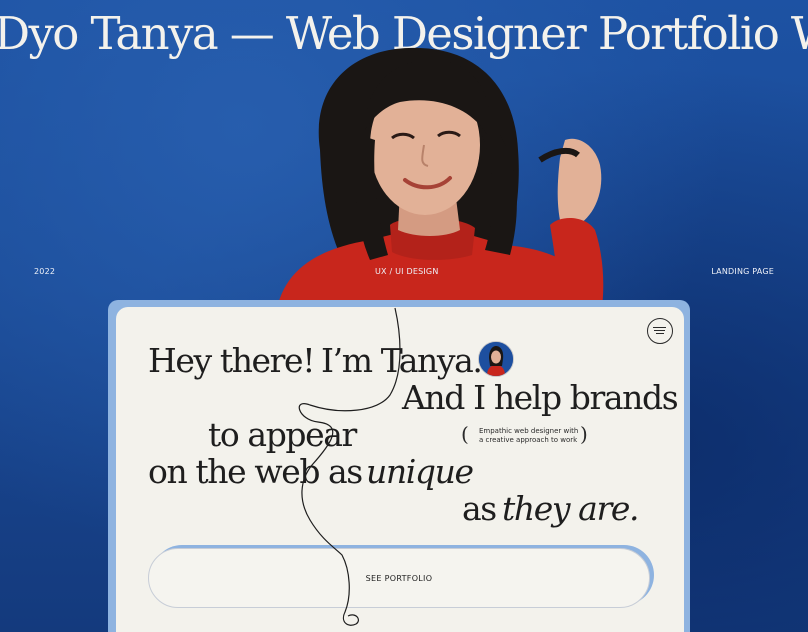 Image resolution: width=808 pixels, height=632 pixels. What do you see at coordinates (570, 508) in the screenshot?
I see `hero-line-5b: they are.` at bounding box center [570, 508].